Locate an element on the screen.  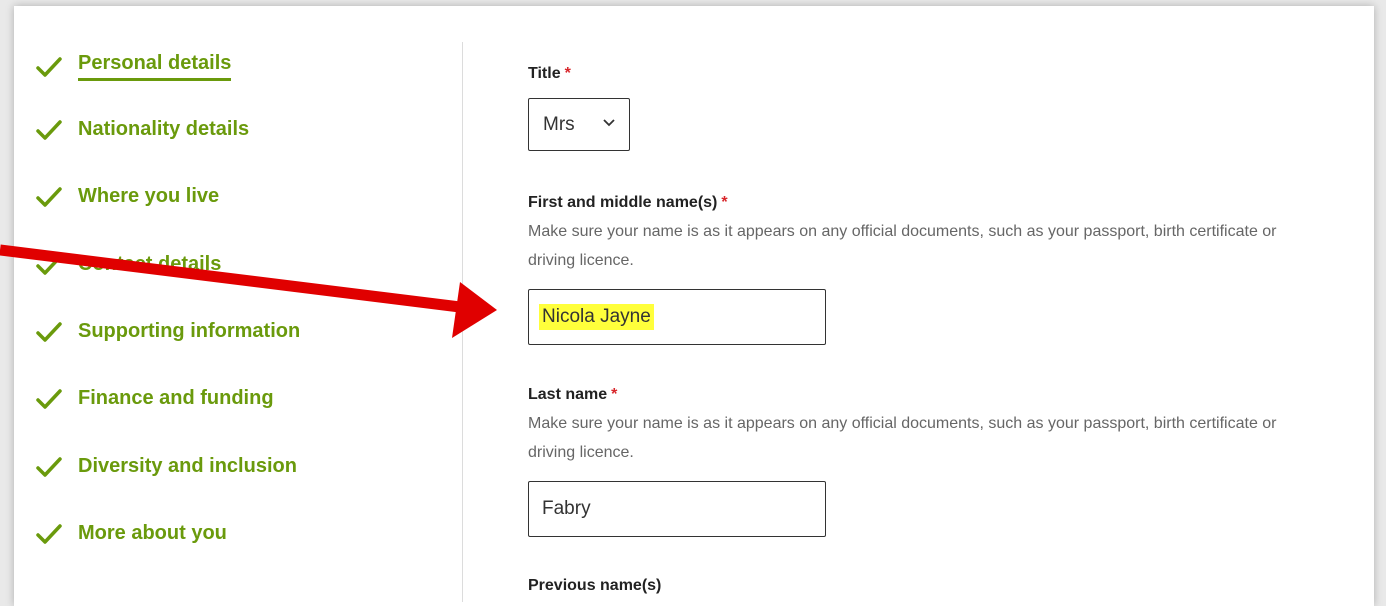
sidebar-item-supporting-information: Supporting information is located at coordinates (168, 331).